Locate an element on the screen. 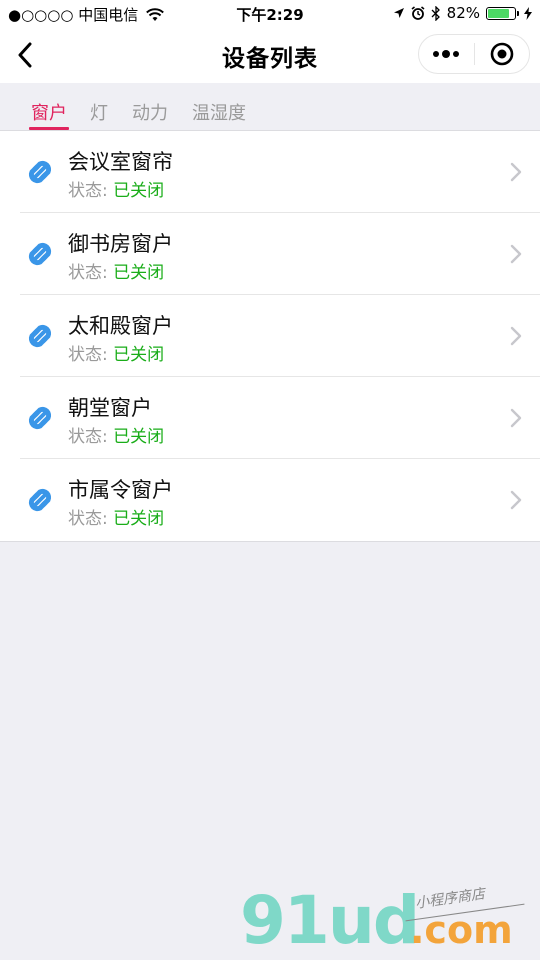 Image resolution: width=540 pixels, height=960 pixels. category-tabs: 窗户 灯 动力 温湿度 is located at coordinates (270, 107).